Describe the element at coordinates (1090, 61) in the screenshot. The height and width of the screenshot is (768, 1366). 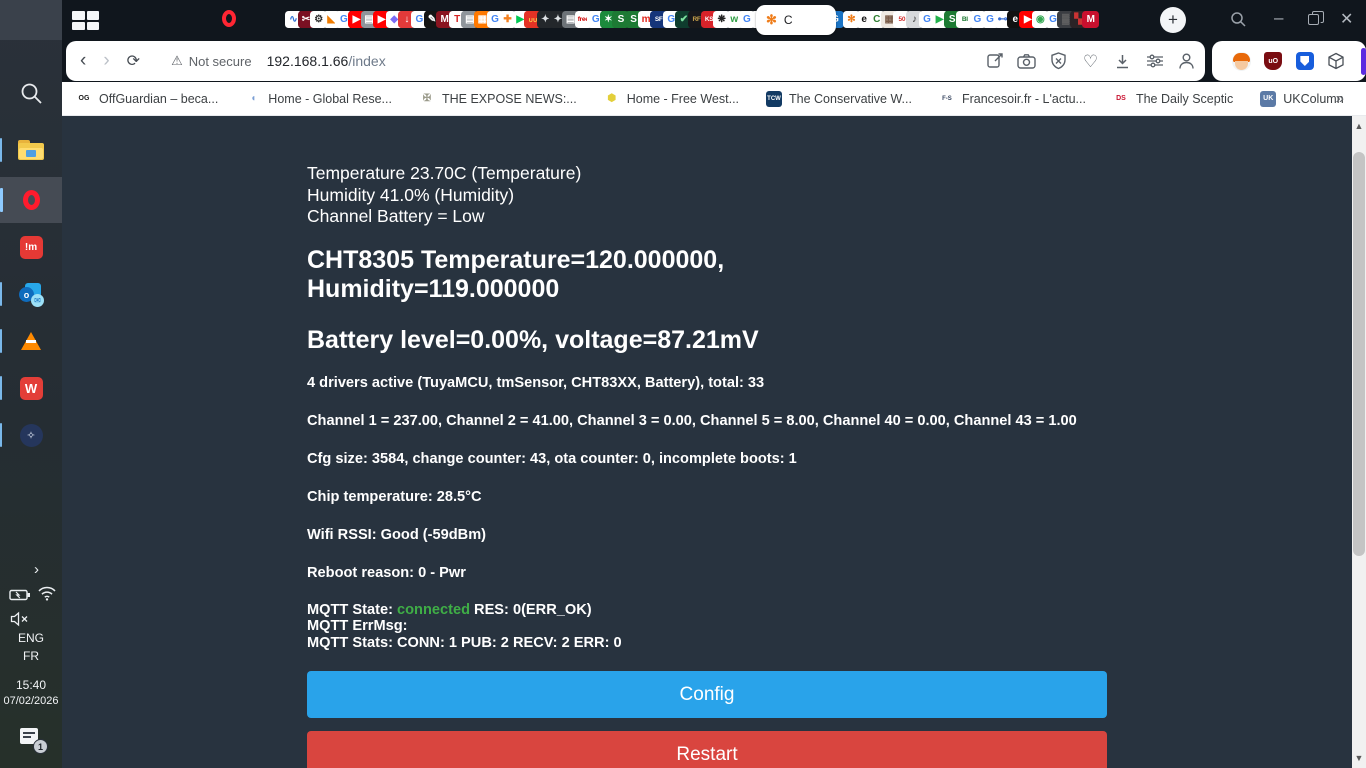
I see `bookmark-heart-icon: ♡` at that location.